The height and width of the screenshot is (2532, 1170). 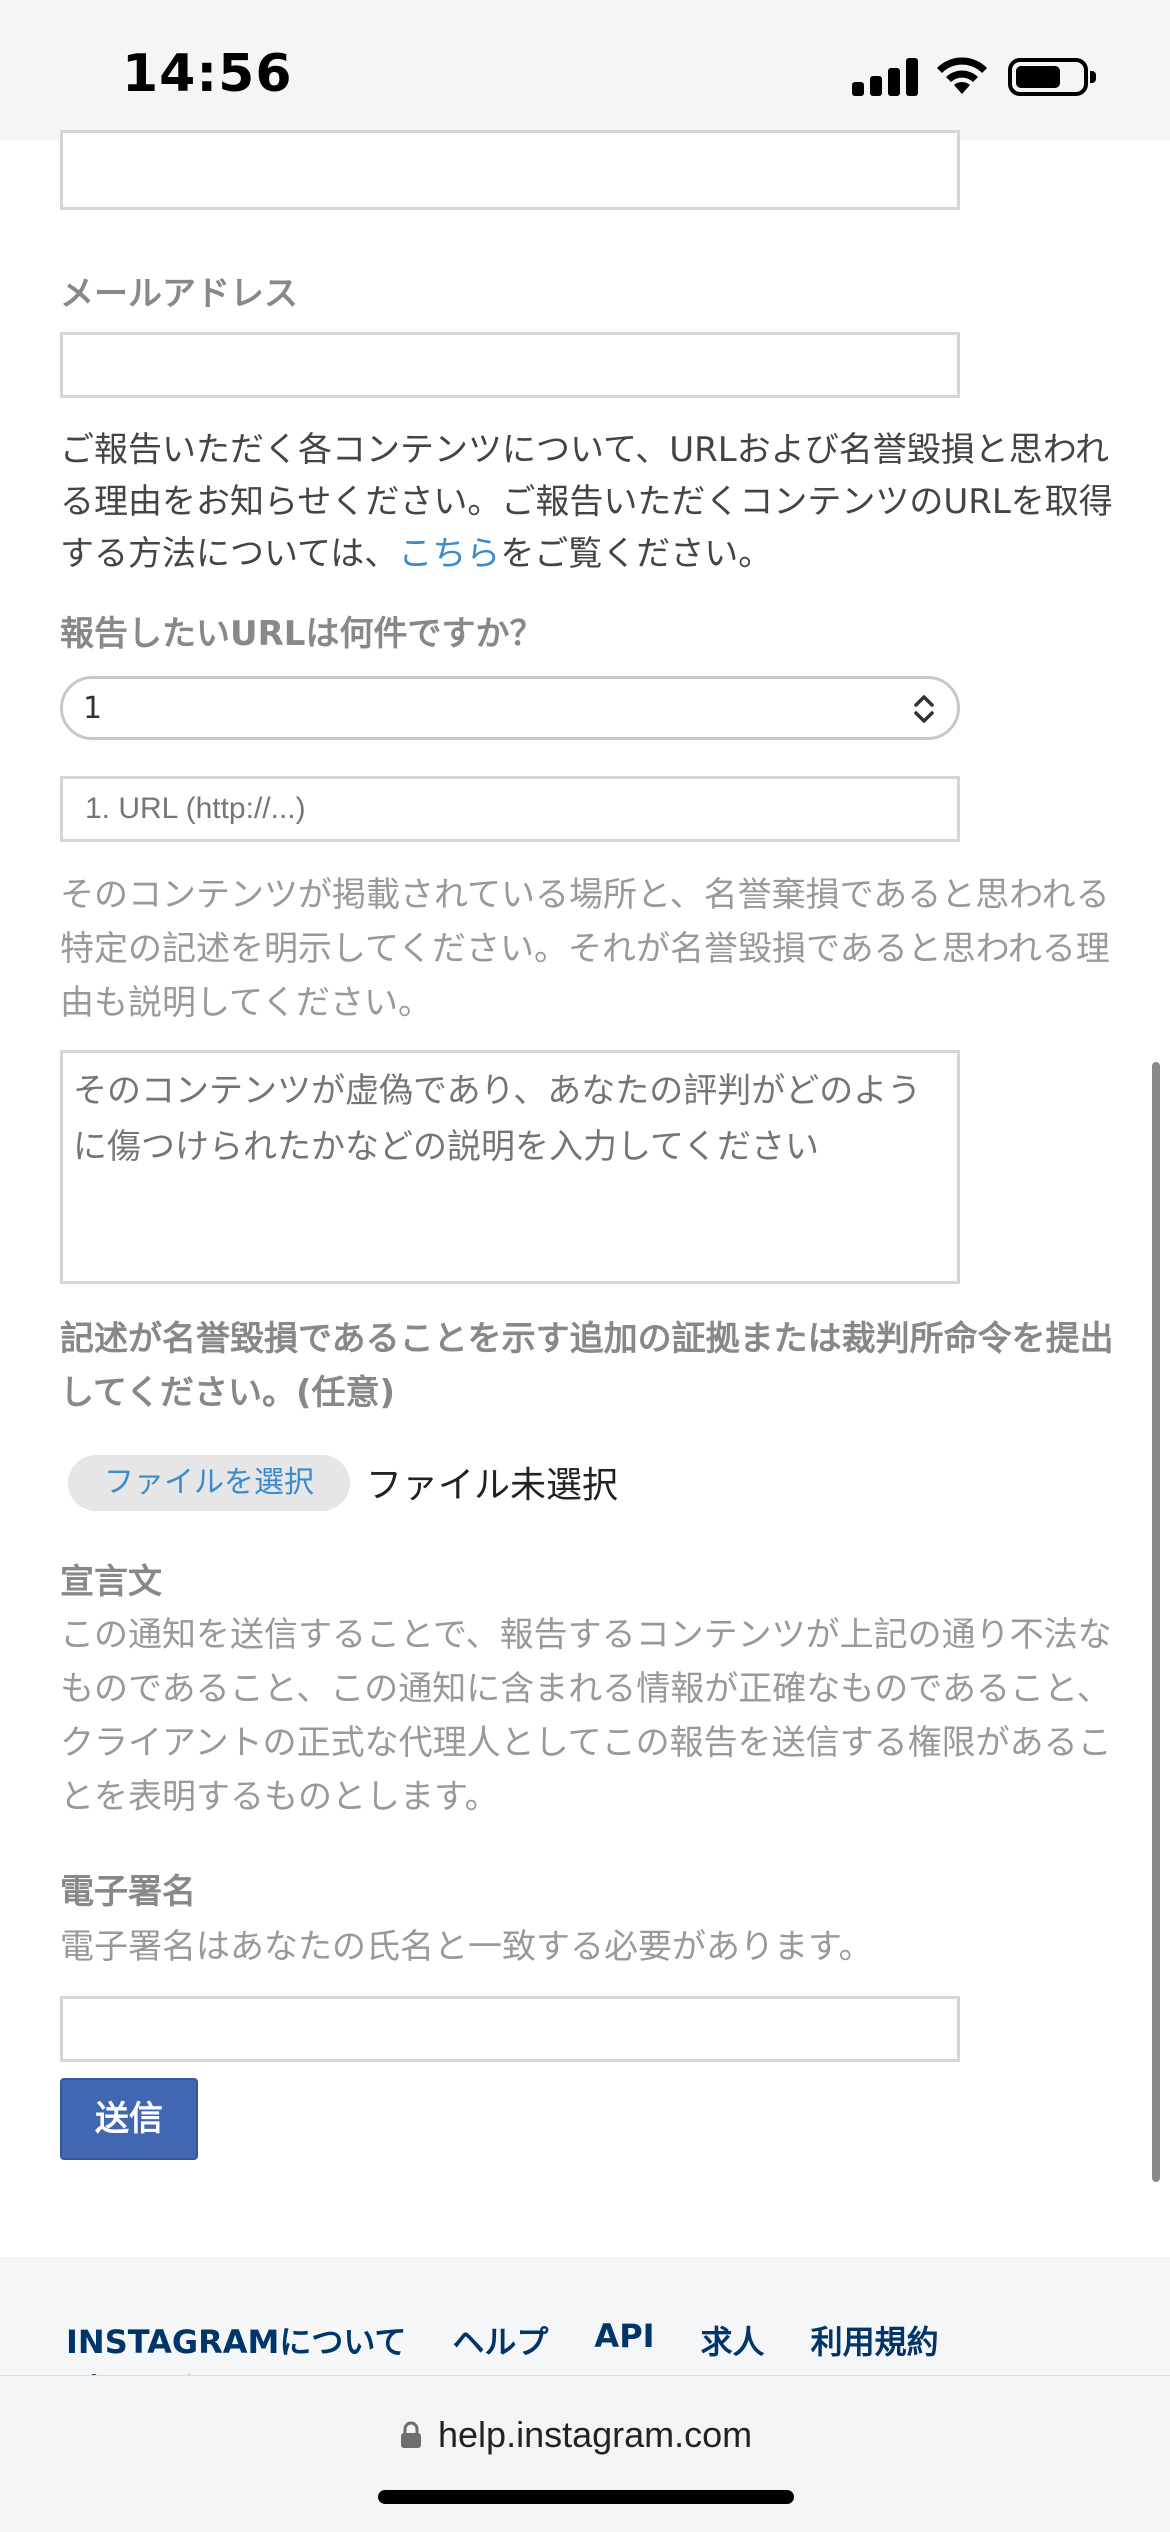 What do you see at coordinates (510, 2029) in the screenshot?
I see `signature-input` at bounding box center [510, 2029].